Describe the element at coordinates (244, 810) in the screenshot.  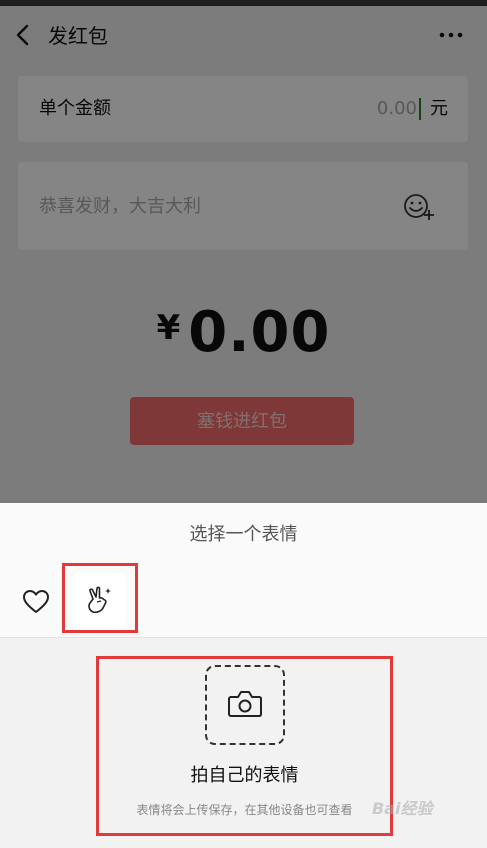
I see `capture-note: 表情将会上传保存，在其他设备也可查看` at that location.